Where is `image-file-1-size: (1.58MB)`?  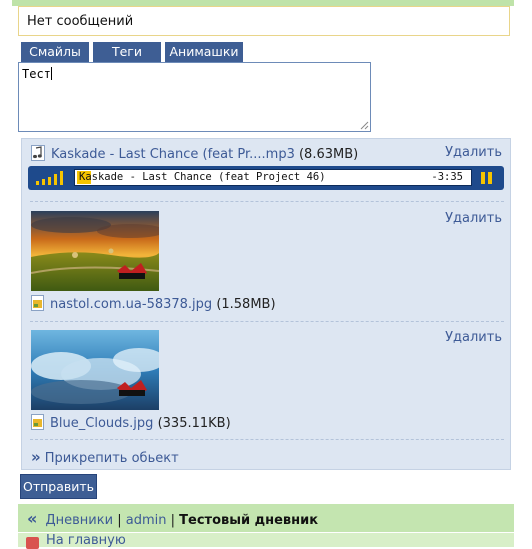 image-file-1-size: (1.58MB) is located at coordinates (246, 304).